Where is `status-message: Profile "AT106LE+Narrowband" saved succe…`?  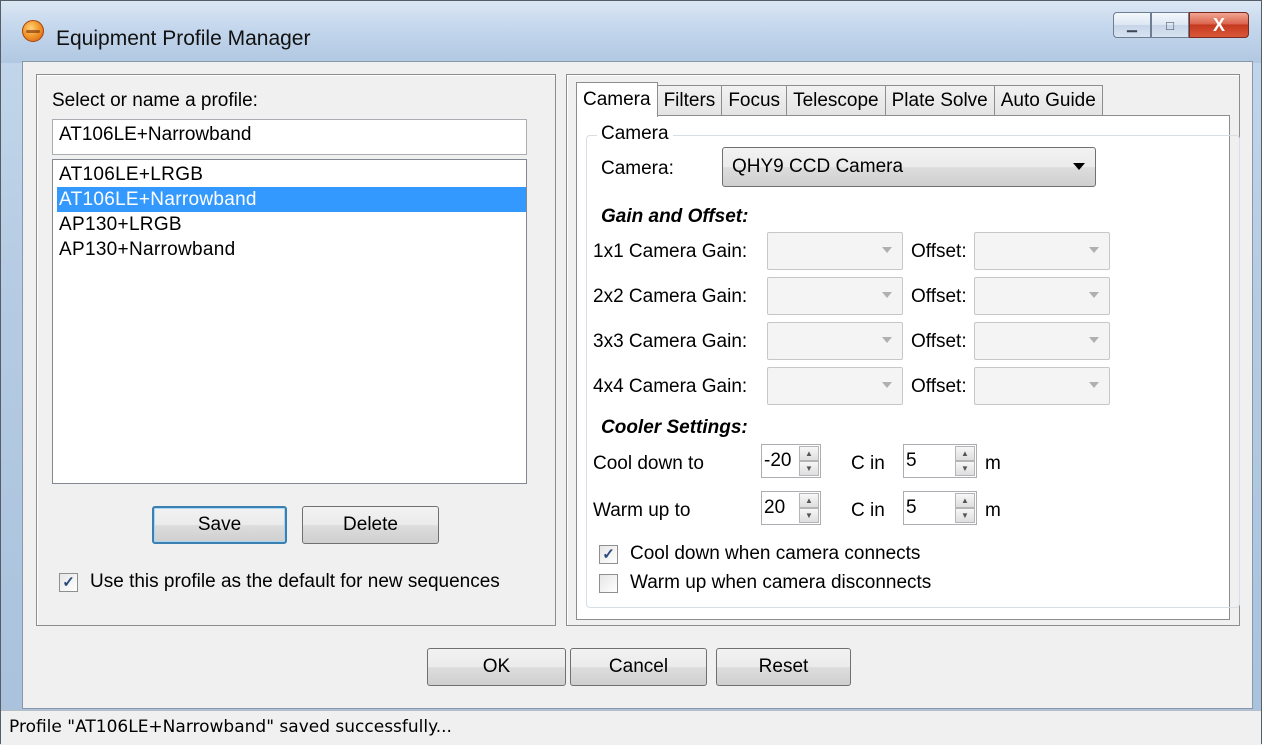
status-message: Profile "AT106LE+Narrowband" saved succe… is located at coordinates (230, 727).